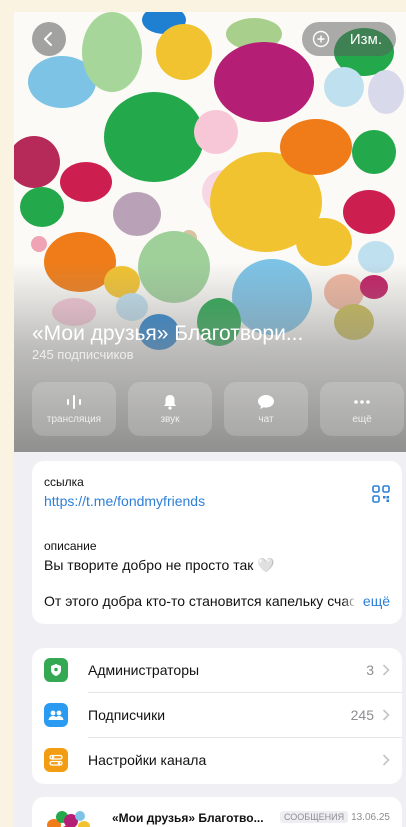 This screenshot has height=827, width=406. I want to click on broadcast-icon, so click(74, 401).